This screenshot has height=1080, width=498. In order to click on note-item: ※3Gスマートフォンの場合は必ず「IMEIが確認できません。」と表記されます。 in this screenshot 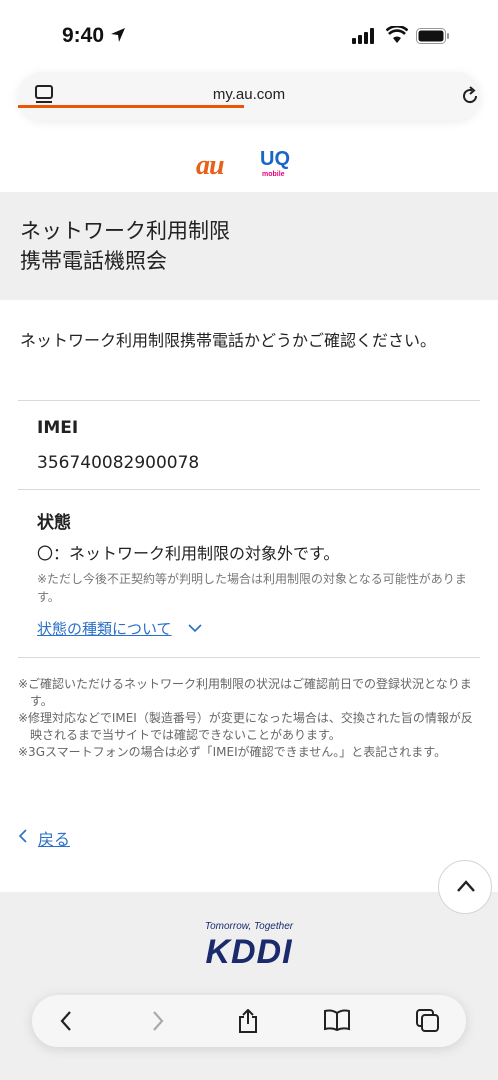, I will do `click(232, 752)`.